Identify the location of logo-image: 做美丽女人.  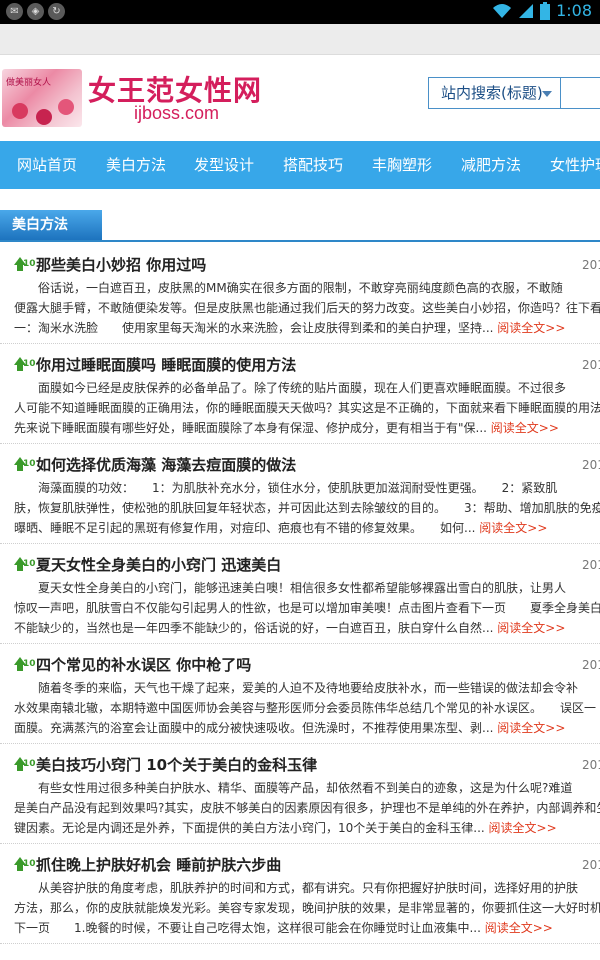
(42, 98).